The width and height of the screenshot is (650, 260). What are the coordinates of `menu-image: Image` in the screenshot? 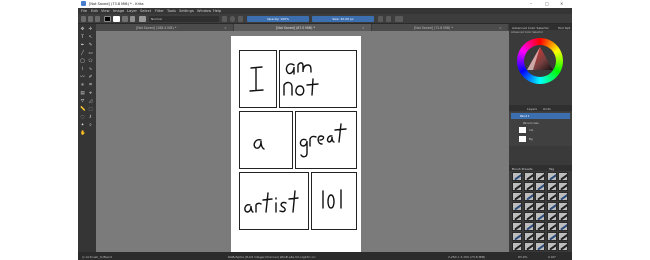 It's located at (118, 11).